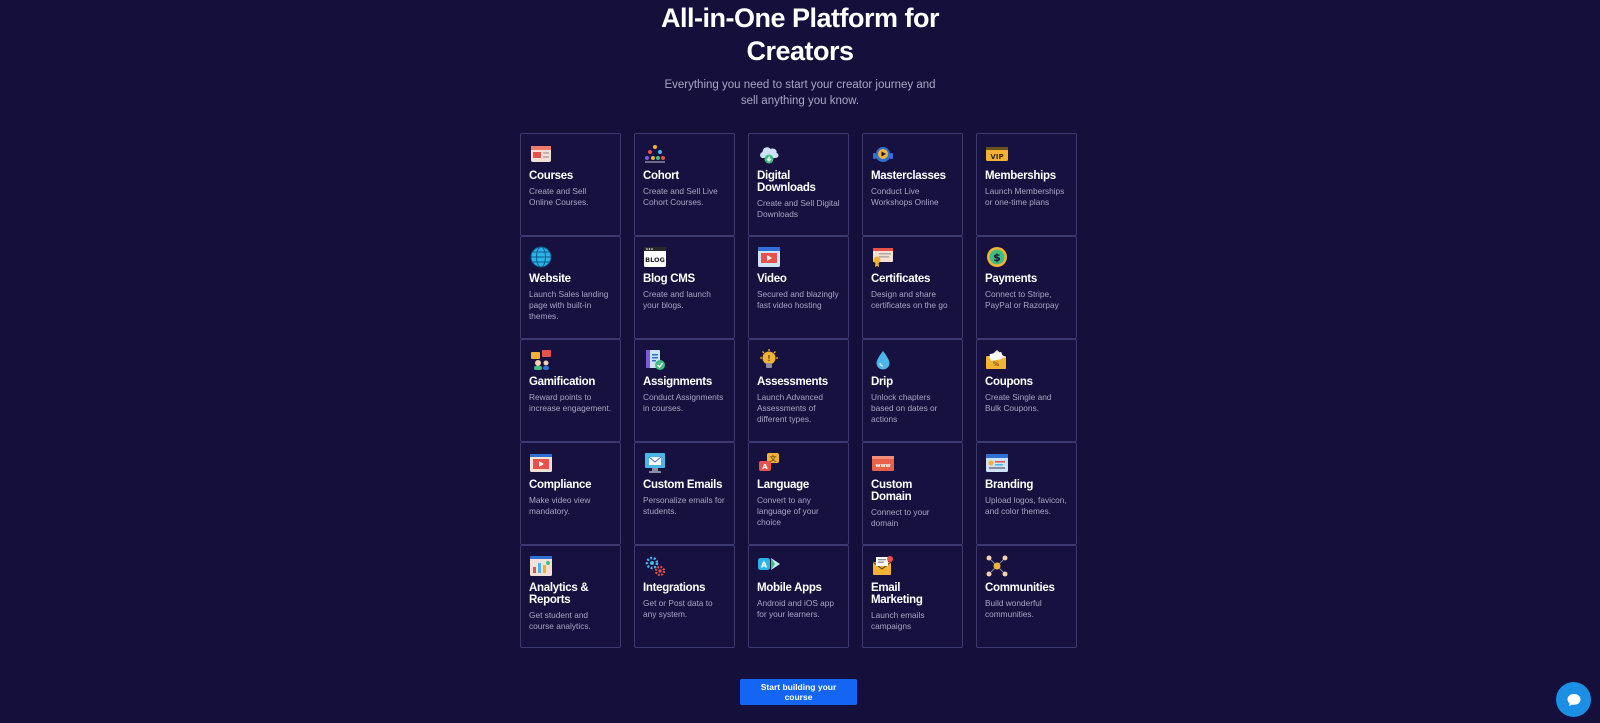  What do you see at coordinates (541, 463) in the screenshot?
I see `video-compliance-icon` at bounding box center [541, 463].